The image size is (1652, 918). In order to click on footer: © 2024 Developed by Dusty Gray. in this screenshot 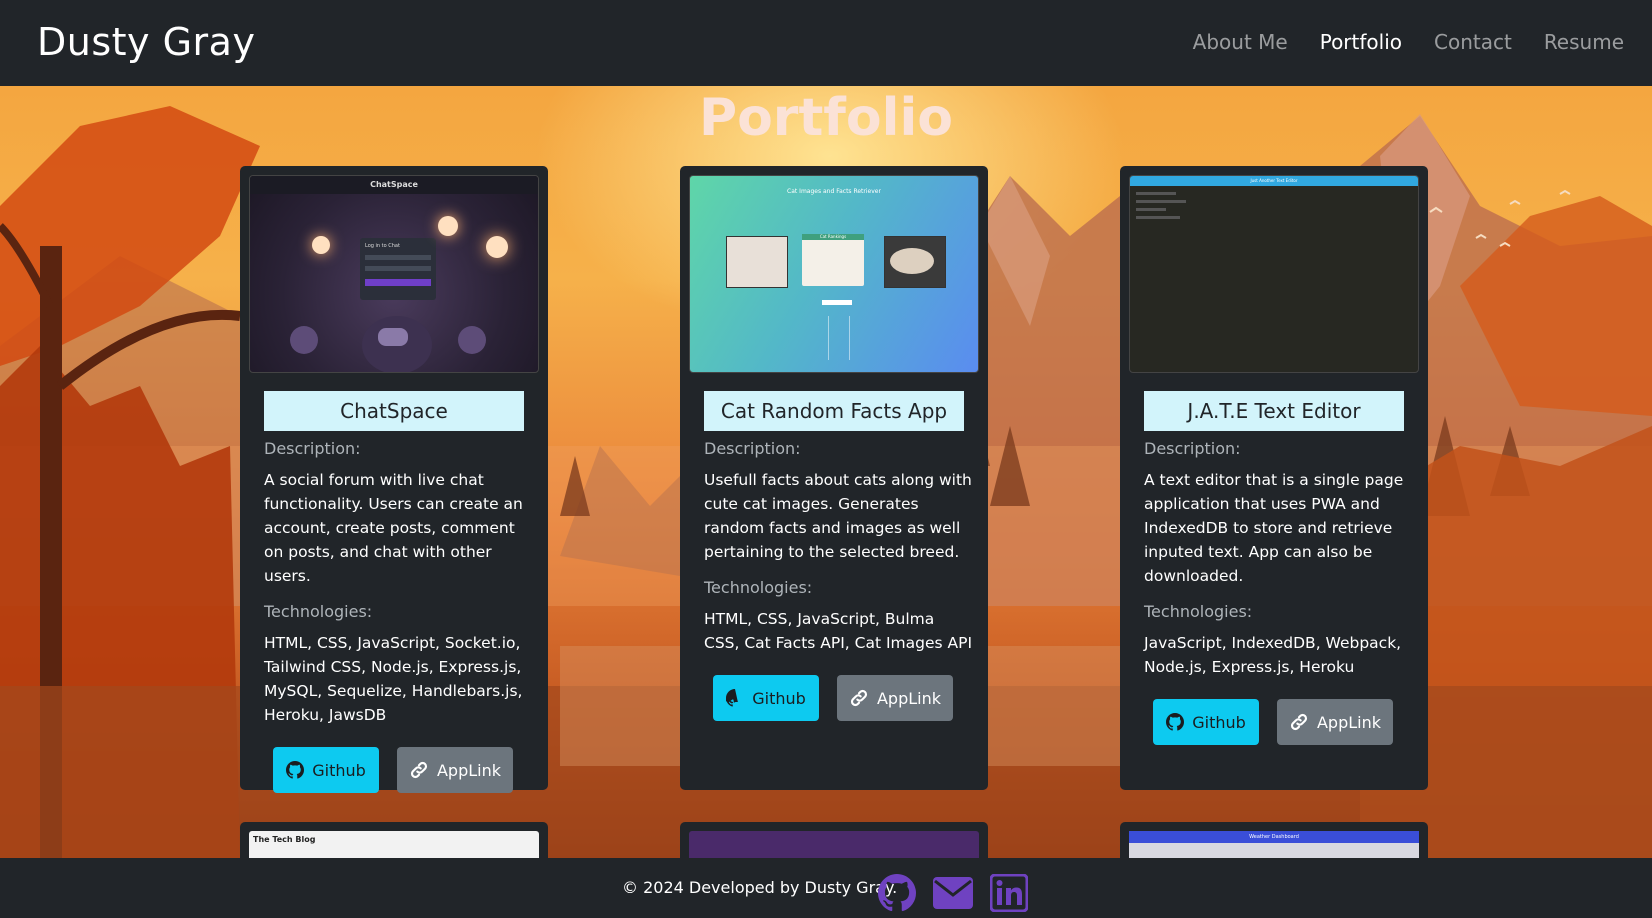, I will do `click(826, 888)`.